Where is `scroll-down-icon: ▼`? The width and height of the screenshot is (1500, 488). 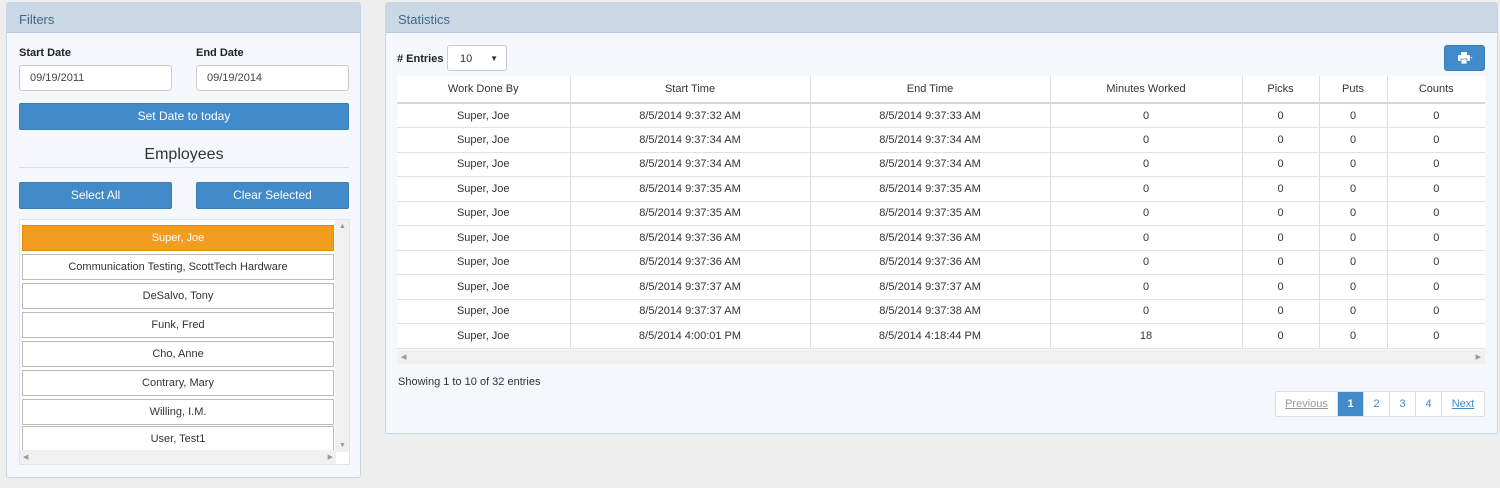 scroll-down-icon: ▼ is located at coordinates (342, 445).